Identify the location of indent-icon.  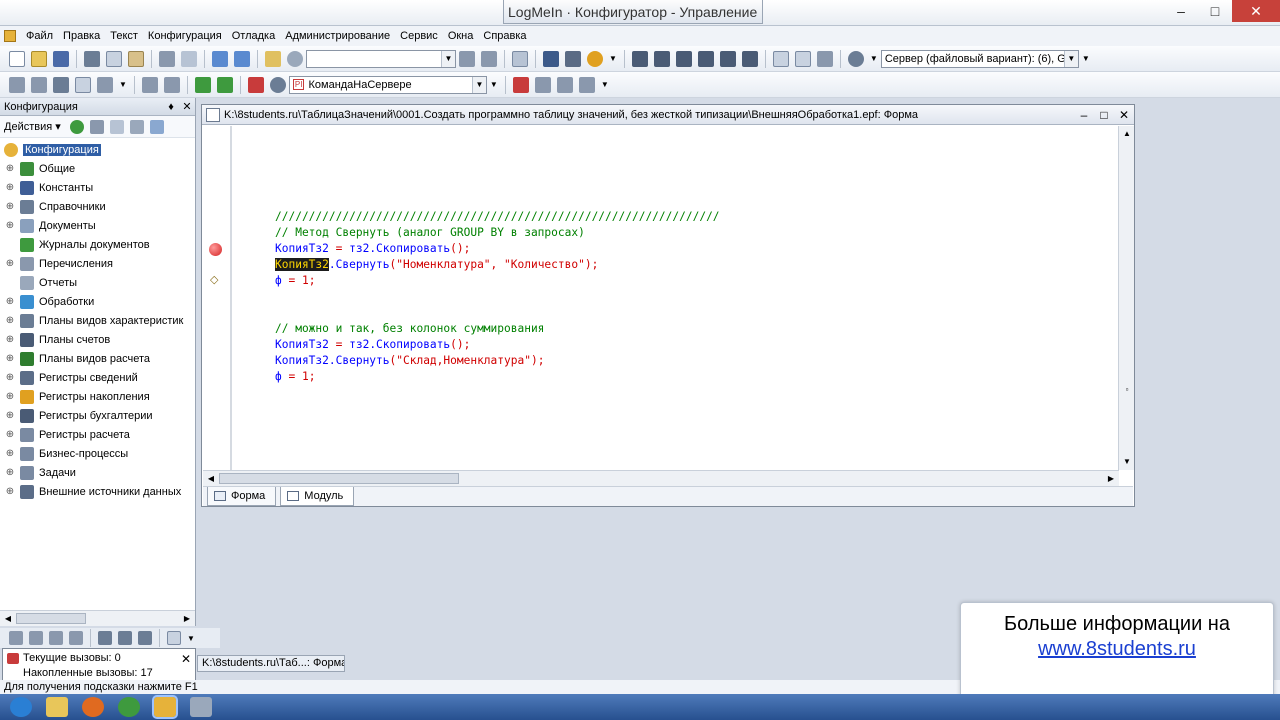
(125, 638).